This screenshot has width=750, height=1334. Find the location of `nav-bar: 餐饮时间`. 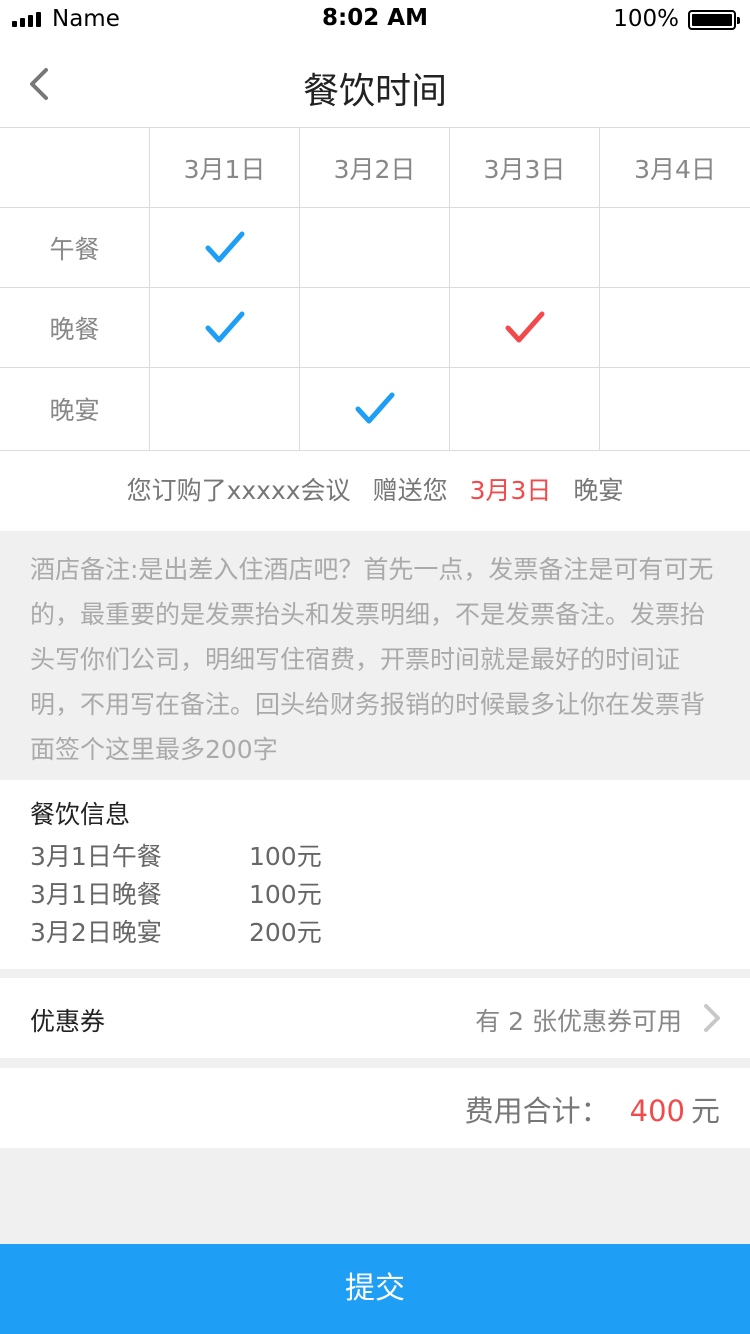

nav-bar: 餐饮时间 is located at coordinates (375, 84).